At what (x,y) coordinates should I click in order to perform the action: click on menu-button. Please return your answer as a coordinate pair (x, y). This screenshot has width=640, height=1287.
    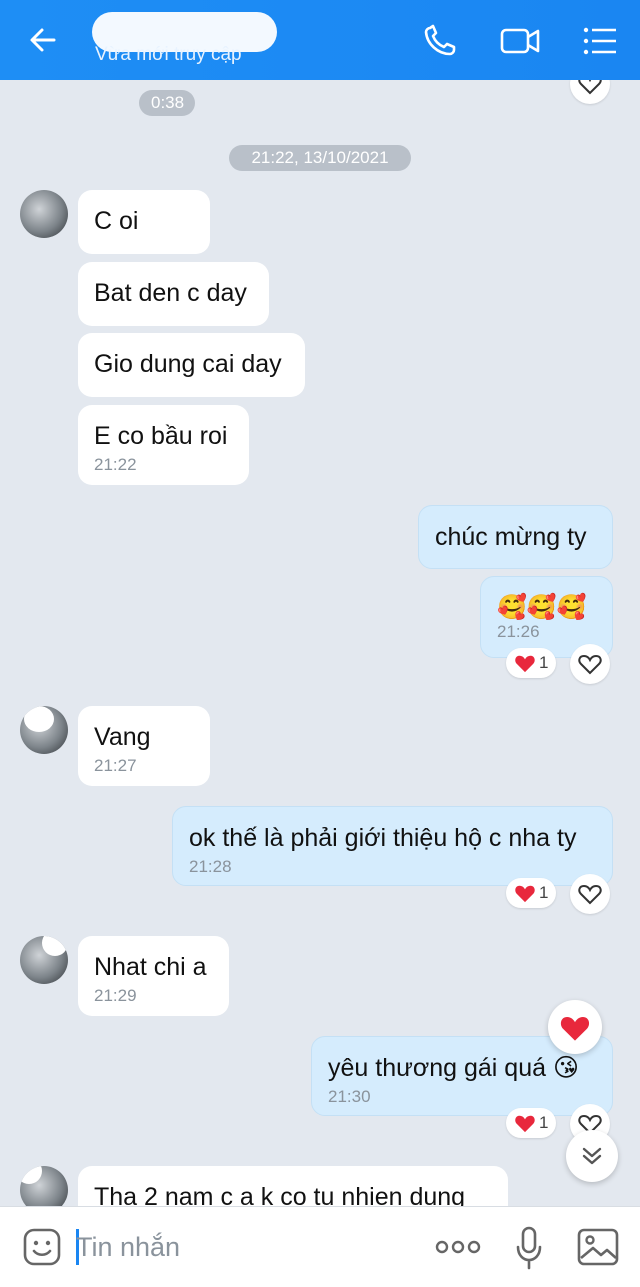
    Looking at the image, I should click on (600, 41).